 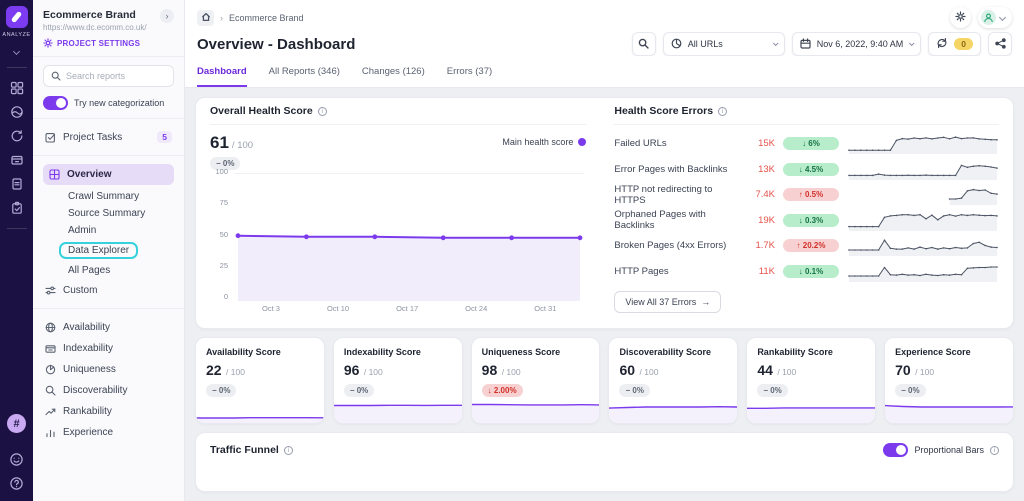 What do you see at coordinates (397, 380) in the screenshot?
I see `score-card-indexability: Indexability Score 96 / 100 − 0%` at bounding box center [397, 380].